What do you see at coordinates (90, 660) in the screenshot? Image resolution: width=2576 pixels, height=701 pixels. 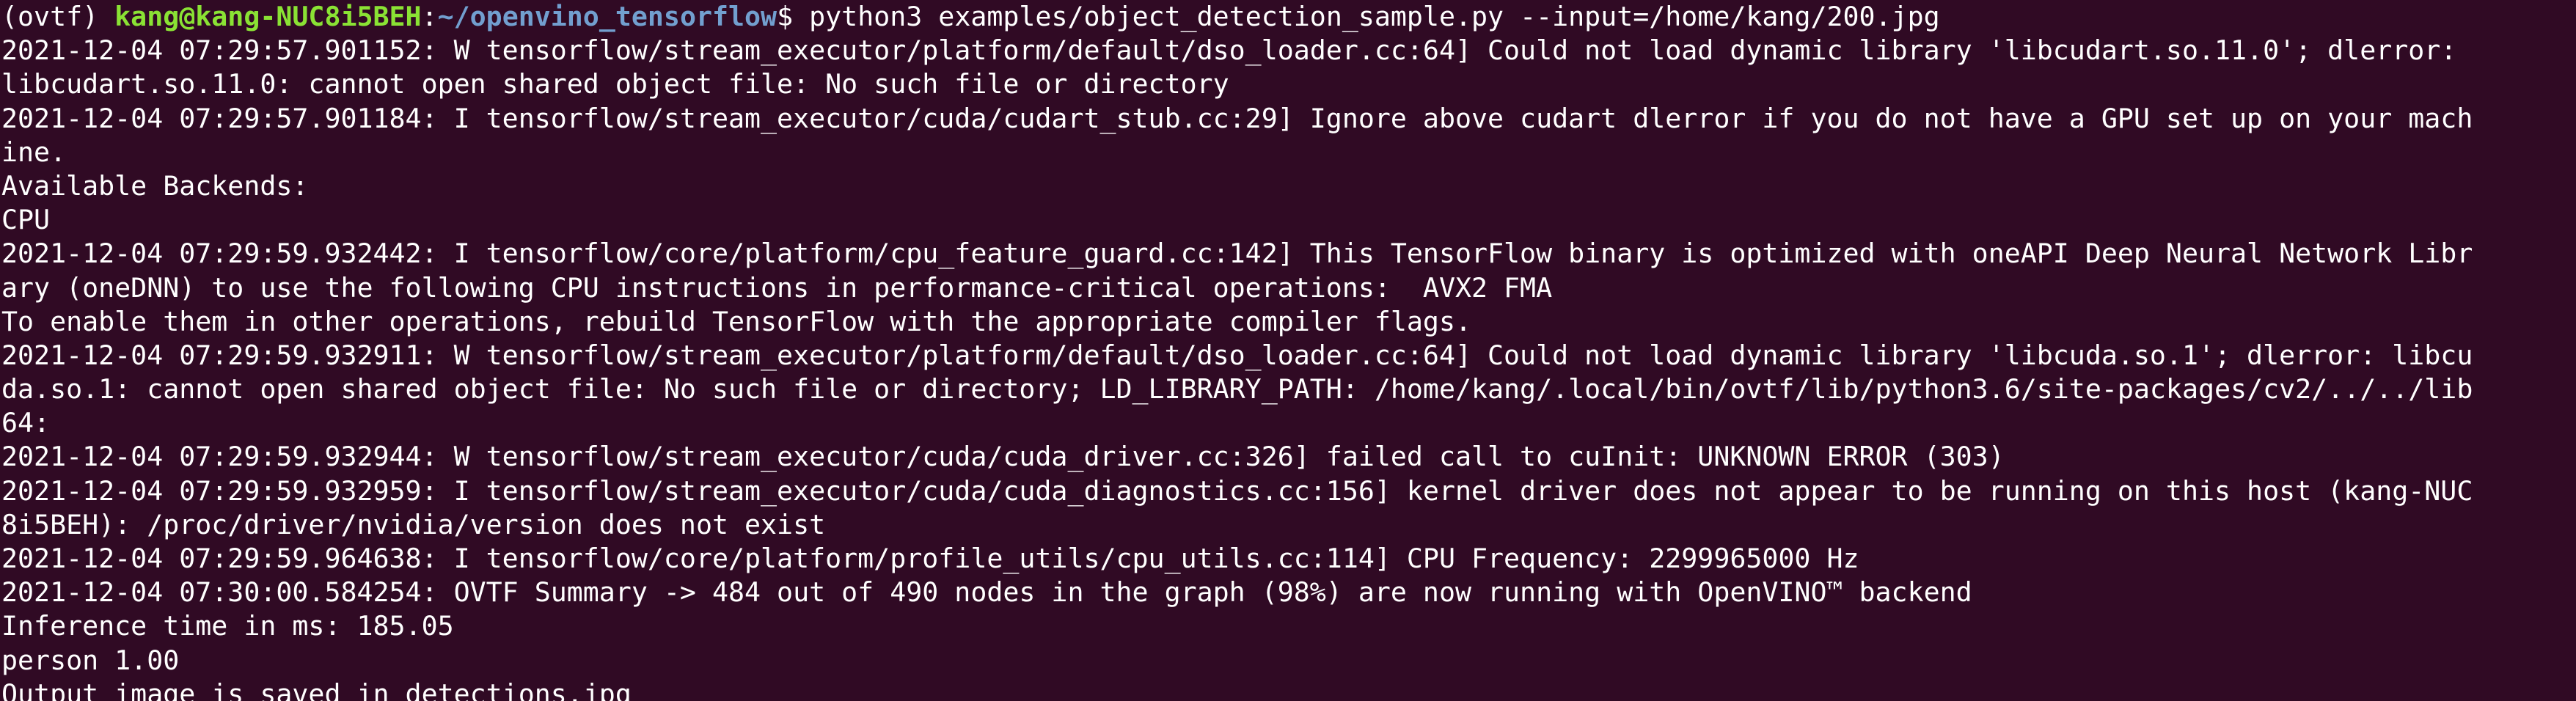 I see `output-line: person 1.00` at bounding box center [90, 660].